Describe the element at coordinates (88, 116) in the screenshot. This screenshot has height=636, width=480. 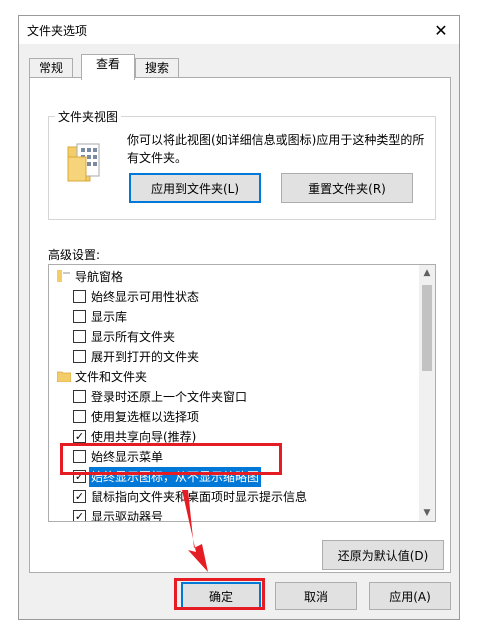
I see `group-title: 文件夹视图` at that location.